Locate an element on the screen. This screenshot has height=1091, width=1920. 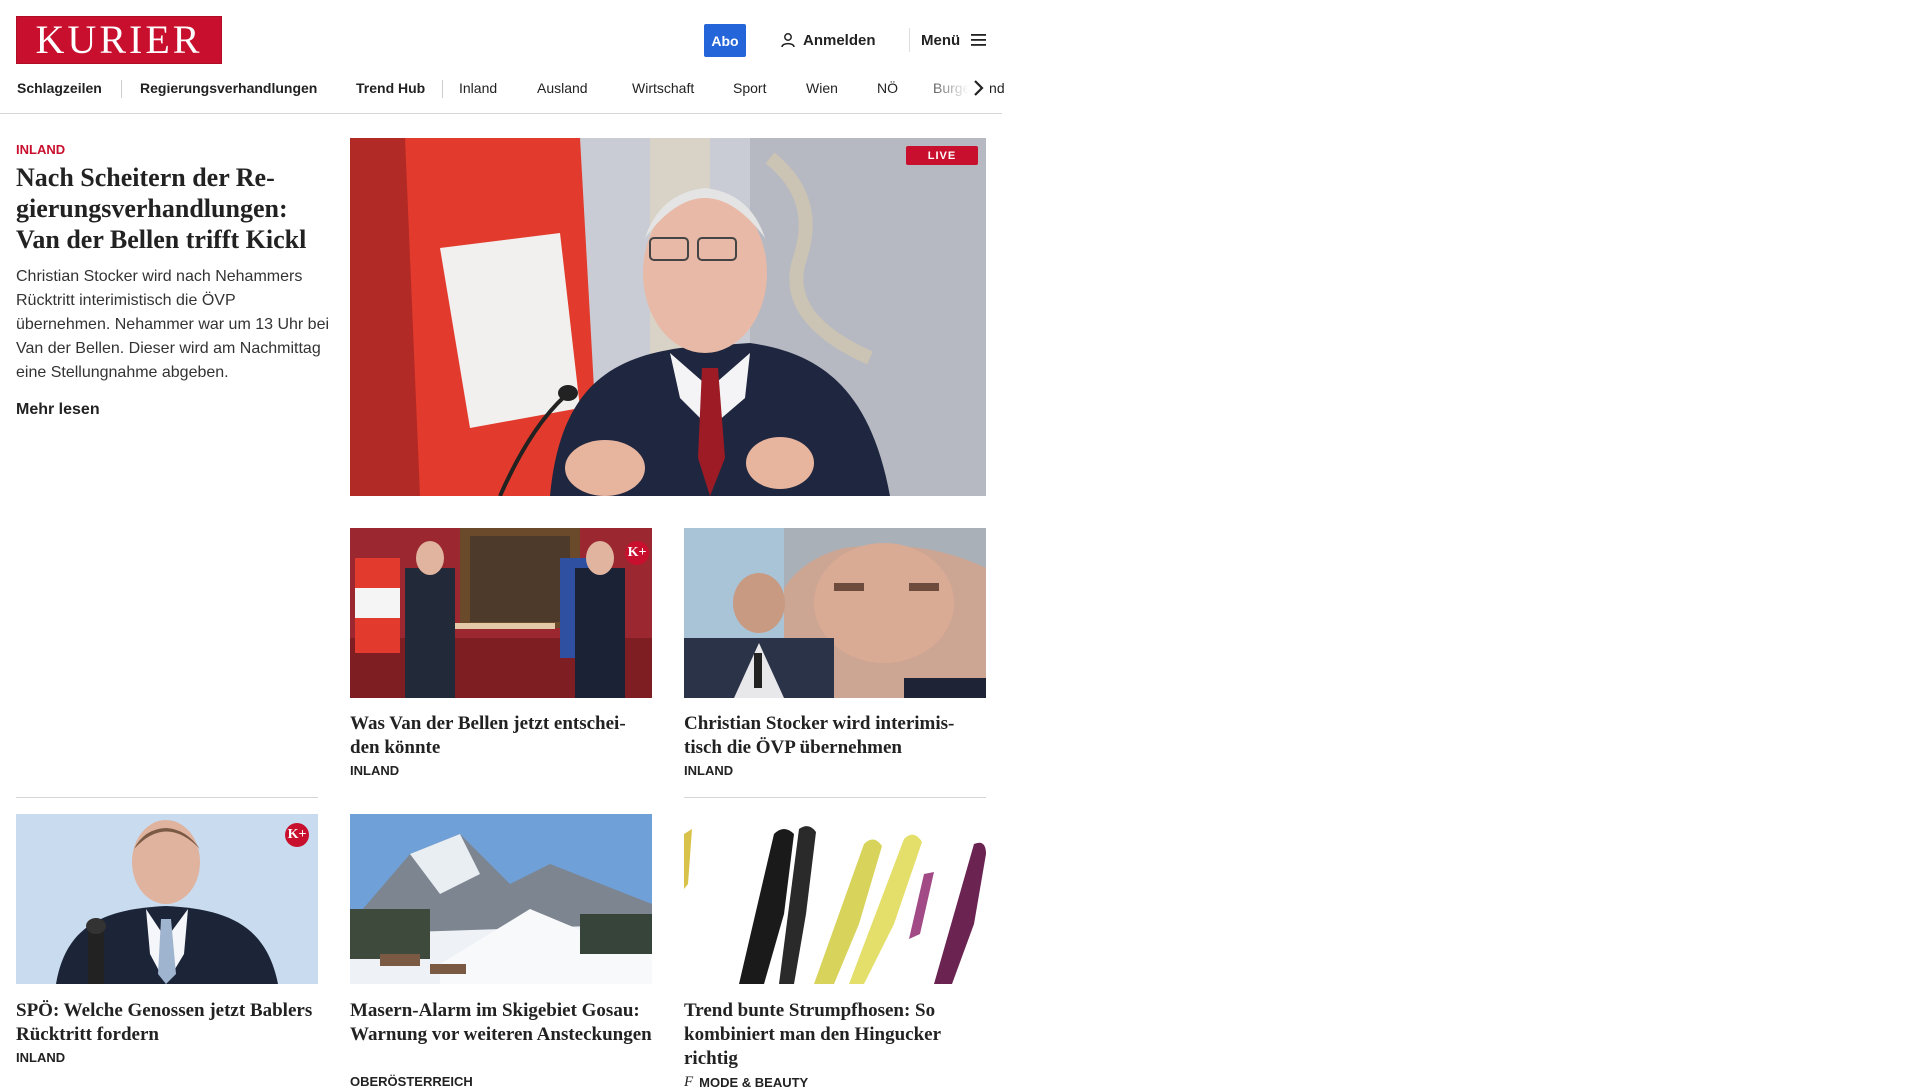
f-icon: f is located at coordinates (689, 1082).